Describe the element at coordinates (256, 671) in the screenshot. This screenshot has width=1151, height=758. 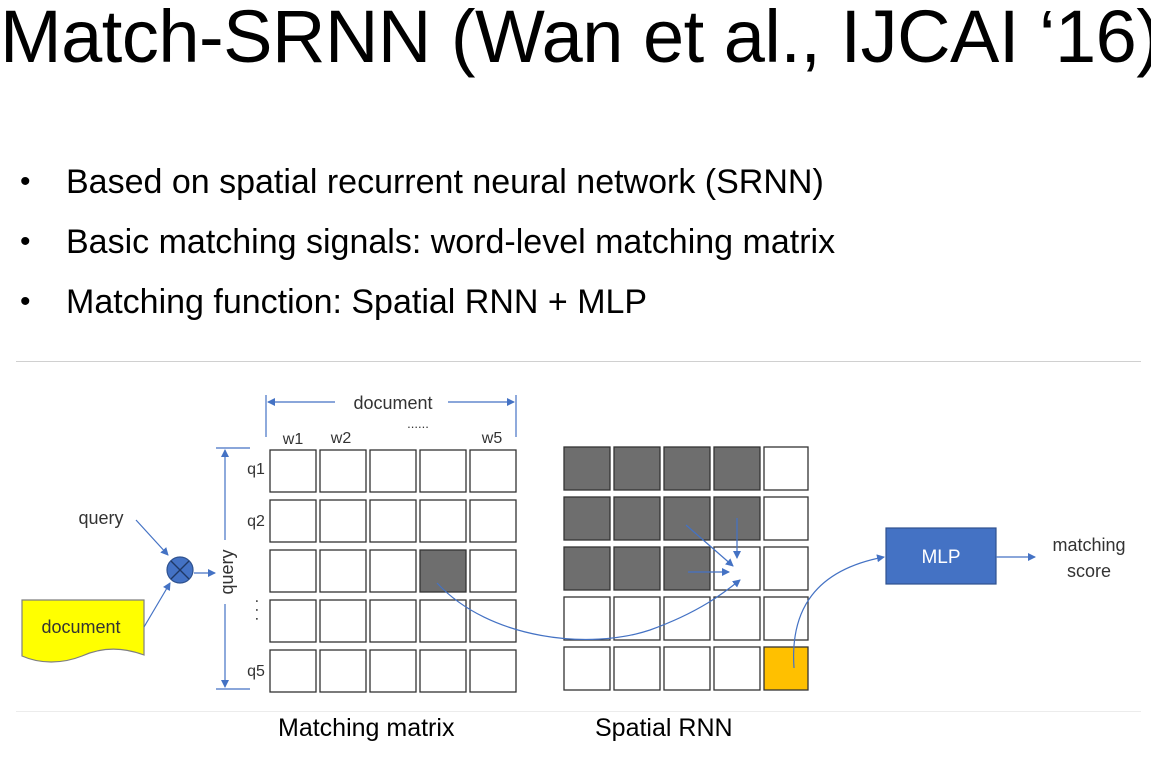
I see `row-label: q5` at that location.